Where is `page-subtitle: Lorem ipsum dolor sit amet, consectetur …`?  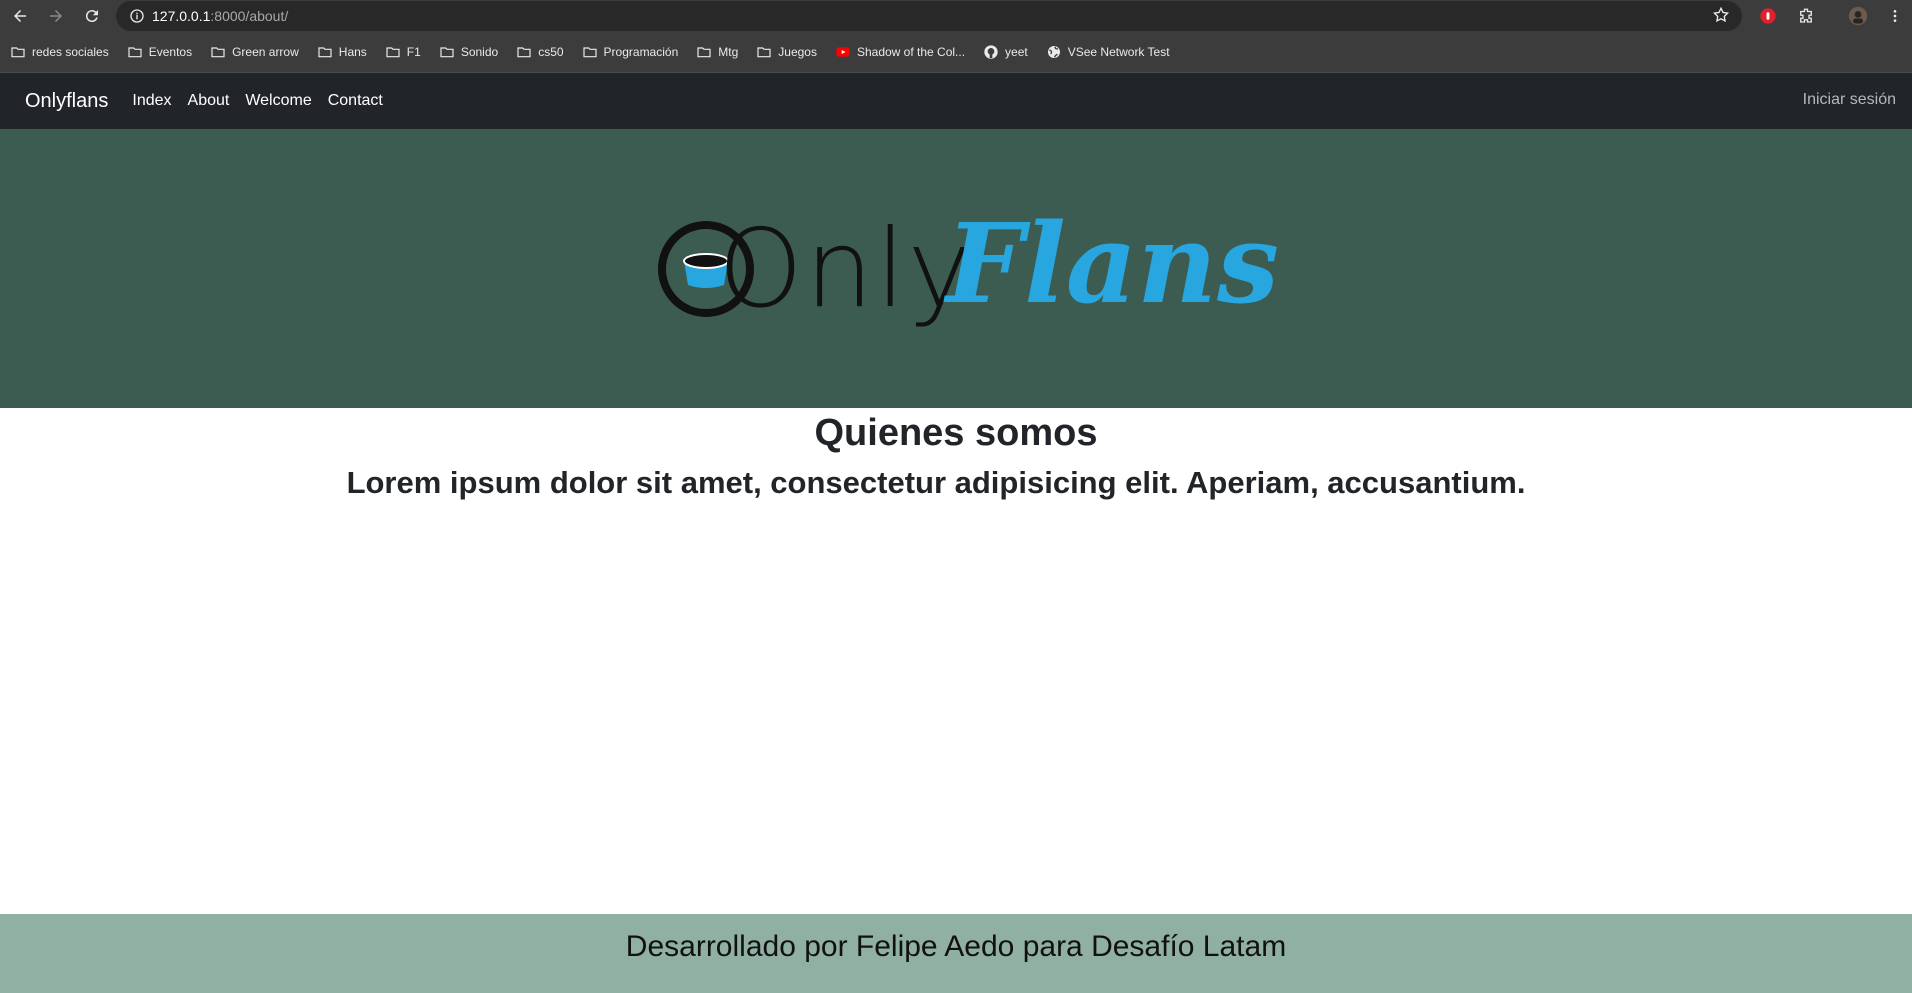 page-subtitle: Lorem ipsum dolor sit amet, consectetur … is located at coordinates (936, 482).